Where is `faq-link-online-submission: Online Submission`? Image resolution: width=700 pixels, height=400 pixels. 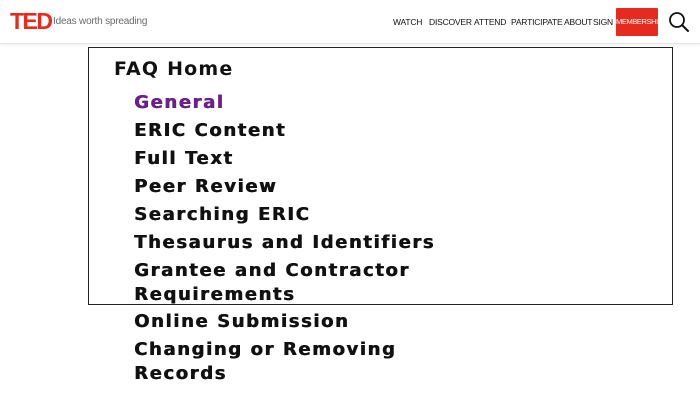 faq-link-online-submission: Online Submission is located at coordinates (241, 322).